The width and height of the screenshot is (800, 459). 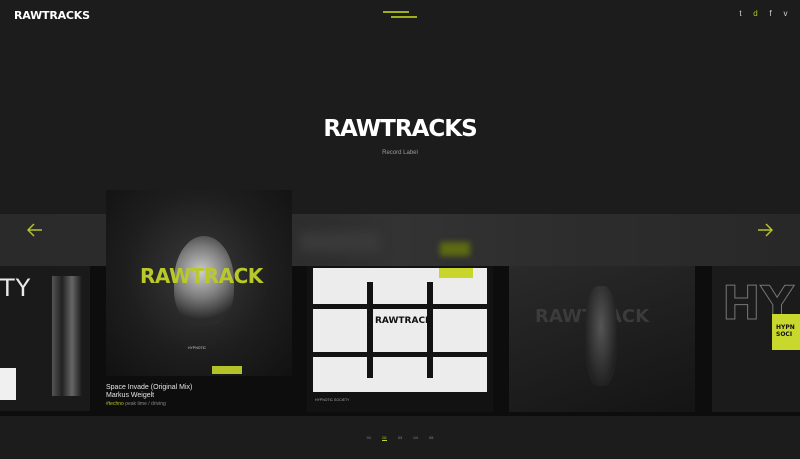 What do you see at coordinates (785, 13) in the screenshot?
I see `vimeo-icon: v` at bounding box center [785, 13].